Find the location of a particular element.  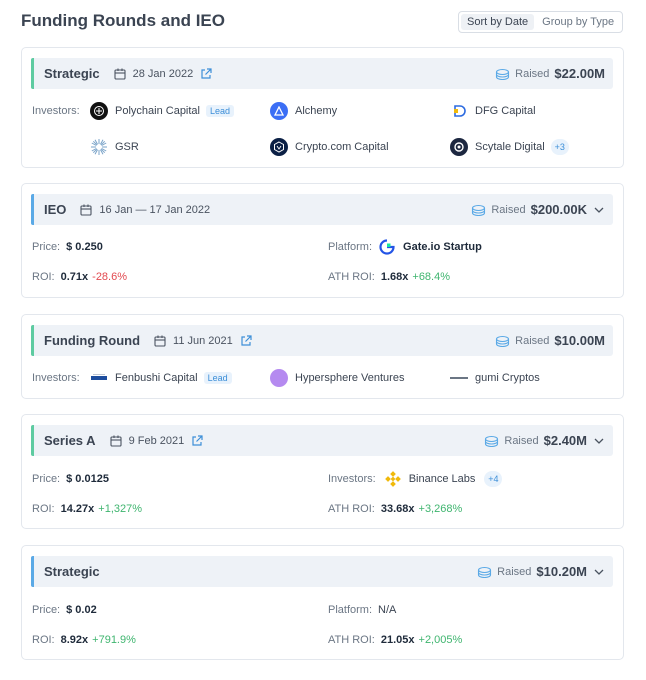

investor-polychain-capital: Polychain Capital Lead is located at coordinates (162, 111).